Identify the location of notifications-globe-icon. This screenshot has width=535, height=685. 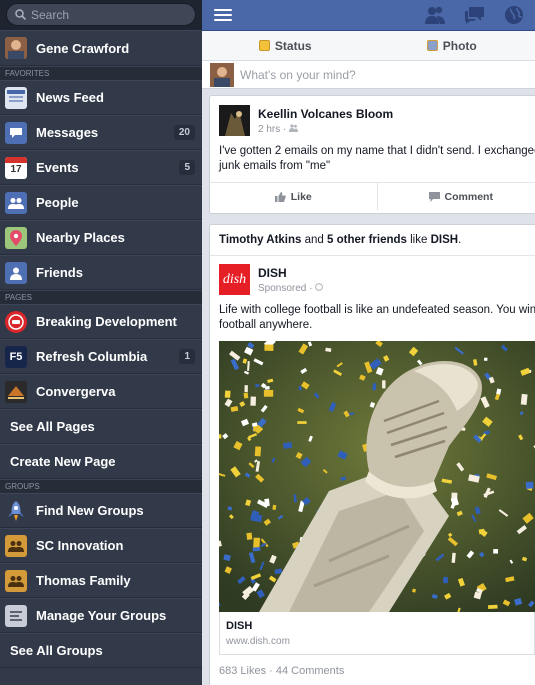
(514, 15).